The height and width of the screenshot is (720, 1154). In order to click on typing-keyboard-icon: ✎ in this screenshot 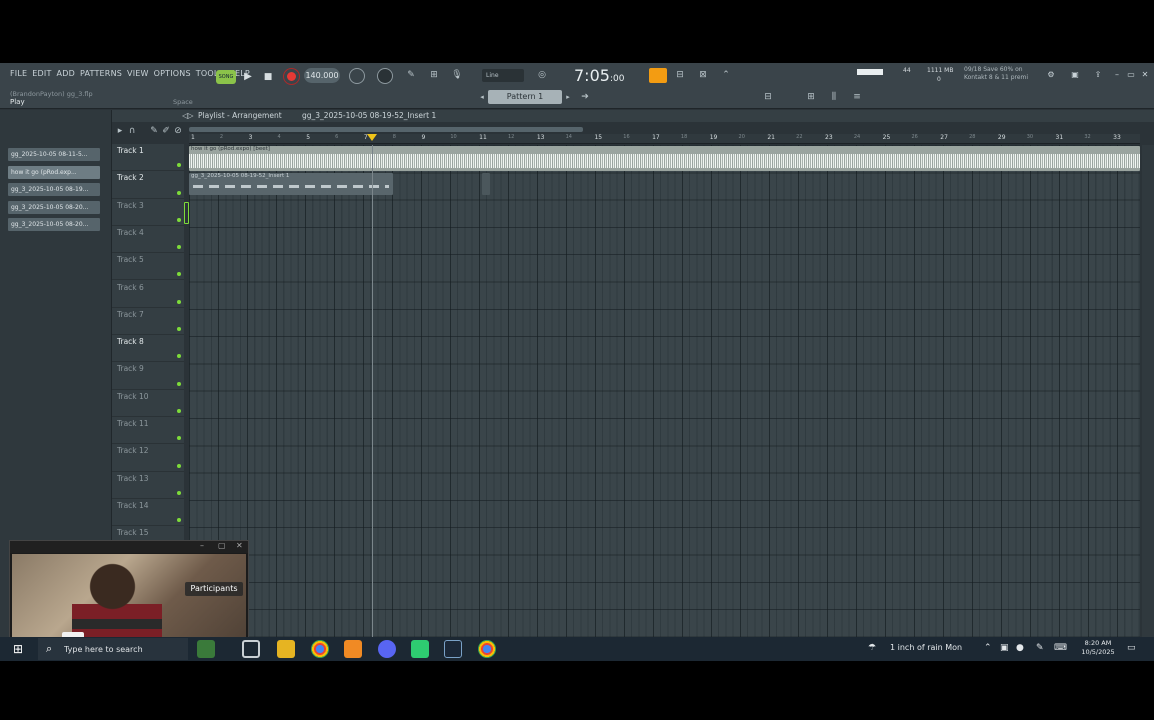, I will do `click(411, 75)`.